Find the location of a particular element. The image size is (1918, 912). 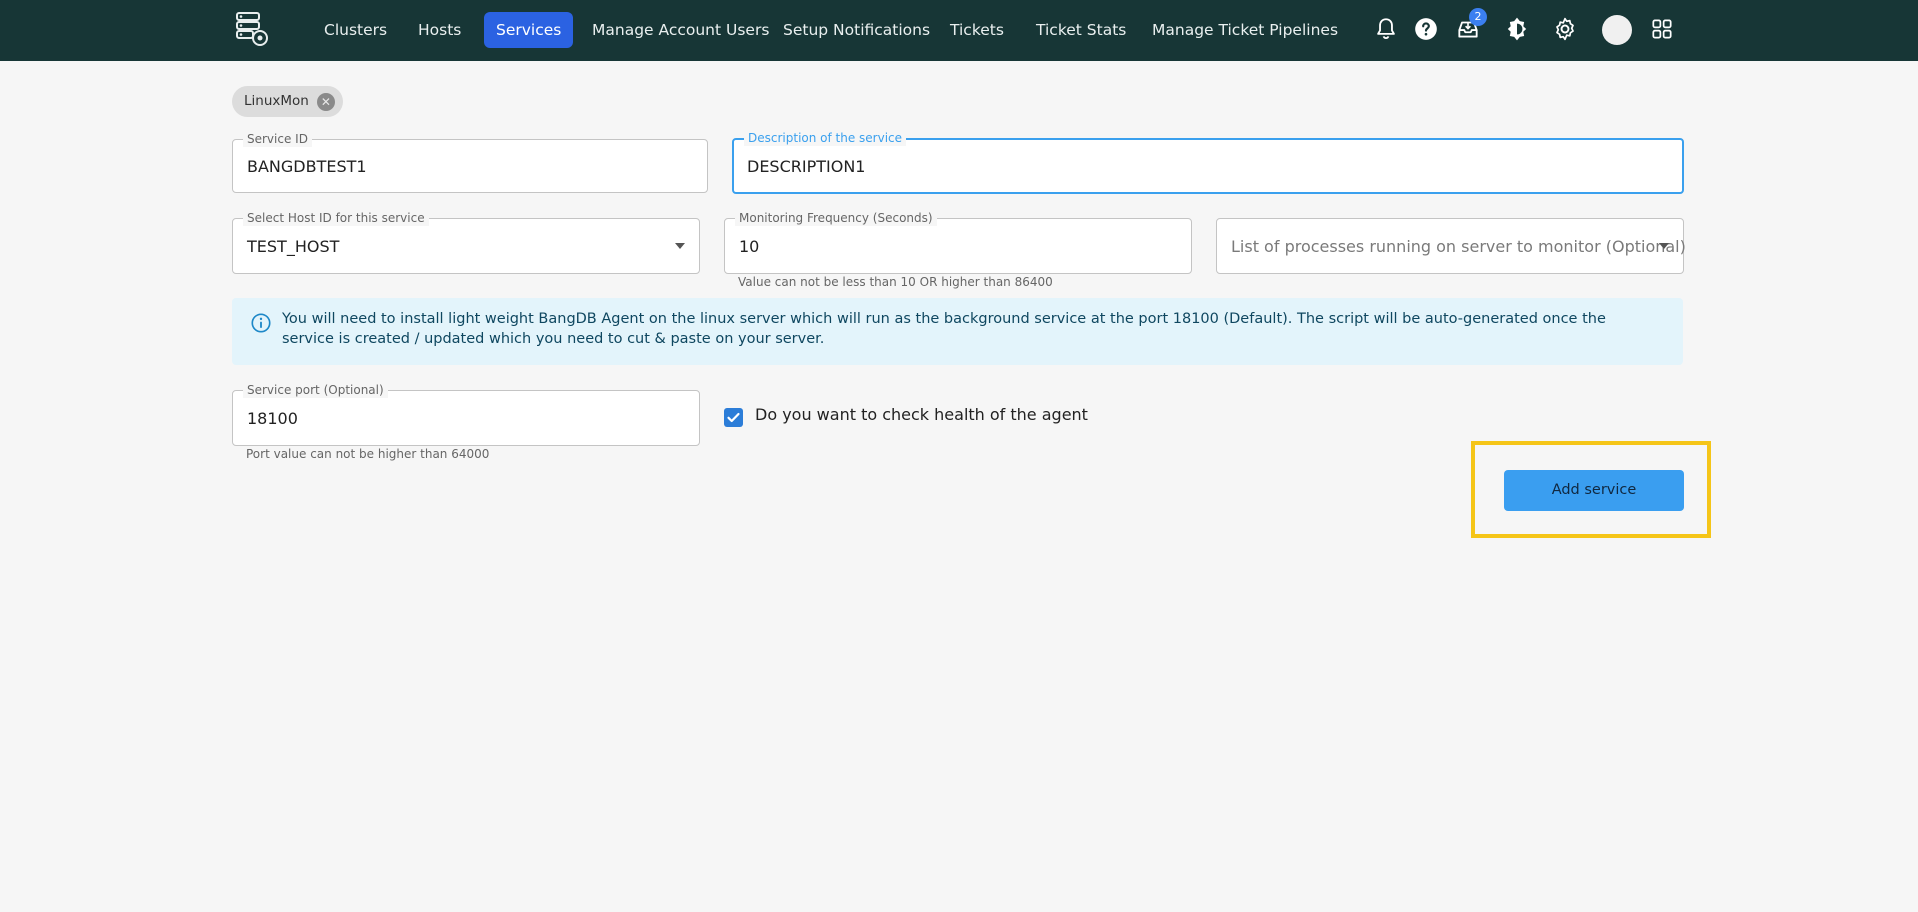

checkmark-icon is located at coordinates (733, 417).